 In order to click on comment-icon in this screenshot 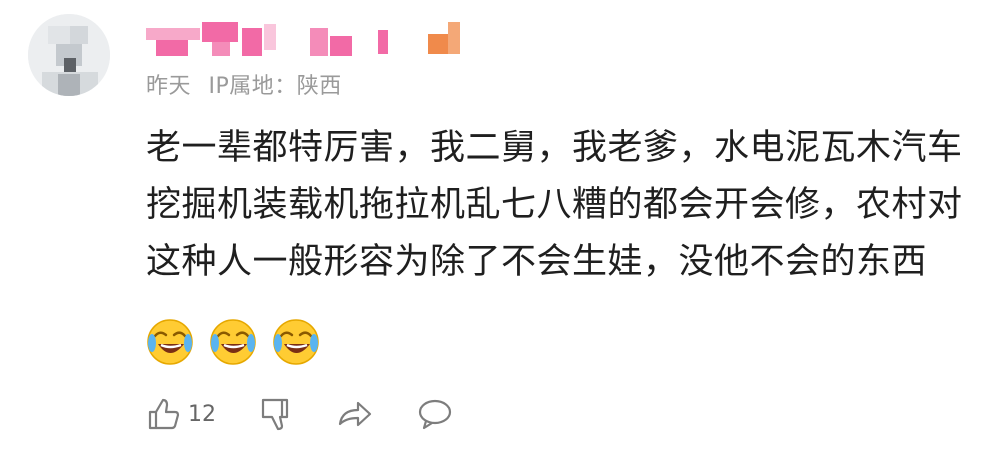, I will do `click(435, 414)`.